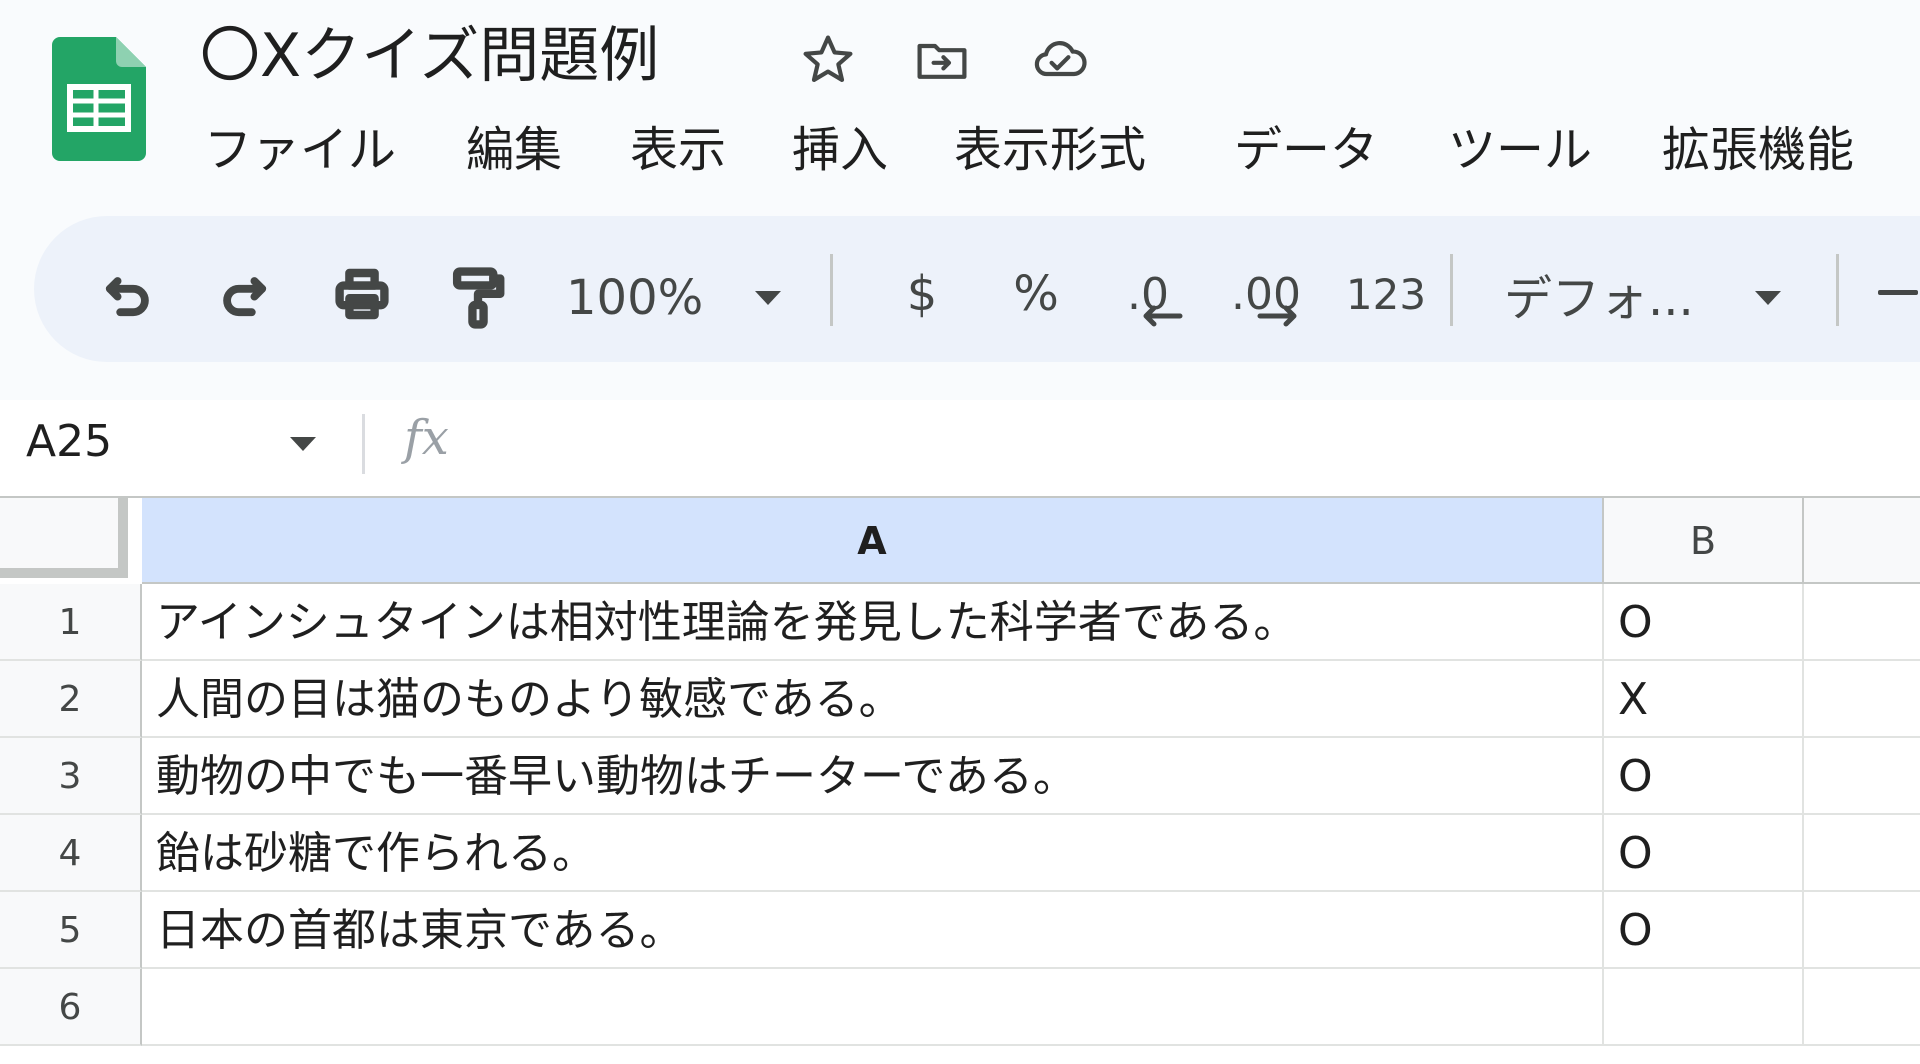 The width and height of the screenshot is (1920, 1064). Describe the element at coordinates (1862, 776) in the screenshot. I see `cell-c3` at that location.